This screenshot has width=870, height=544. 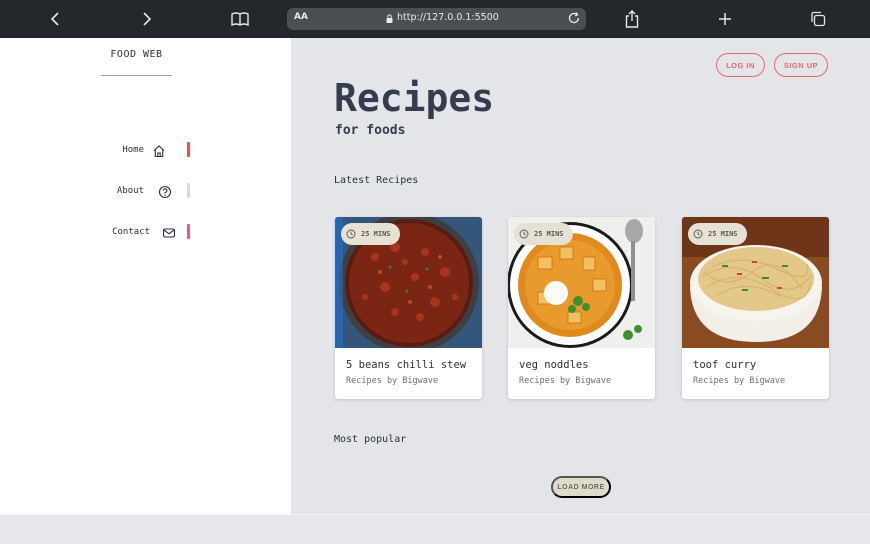 What do you see at coordinates (133, 150) in the screenshot?
I see `sidebar-item-label: Home` at bounding box center [133, 150].